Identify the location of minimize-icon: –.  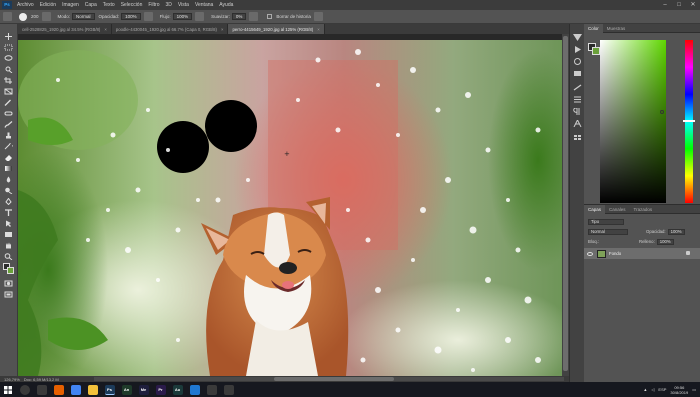
(665, 5).